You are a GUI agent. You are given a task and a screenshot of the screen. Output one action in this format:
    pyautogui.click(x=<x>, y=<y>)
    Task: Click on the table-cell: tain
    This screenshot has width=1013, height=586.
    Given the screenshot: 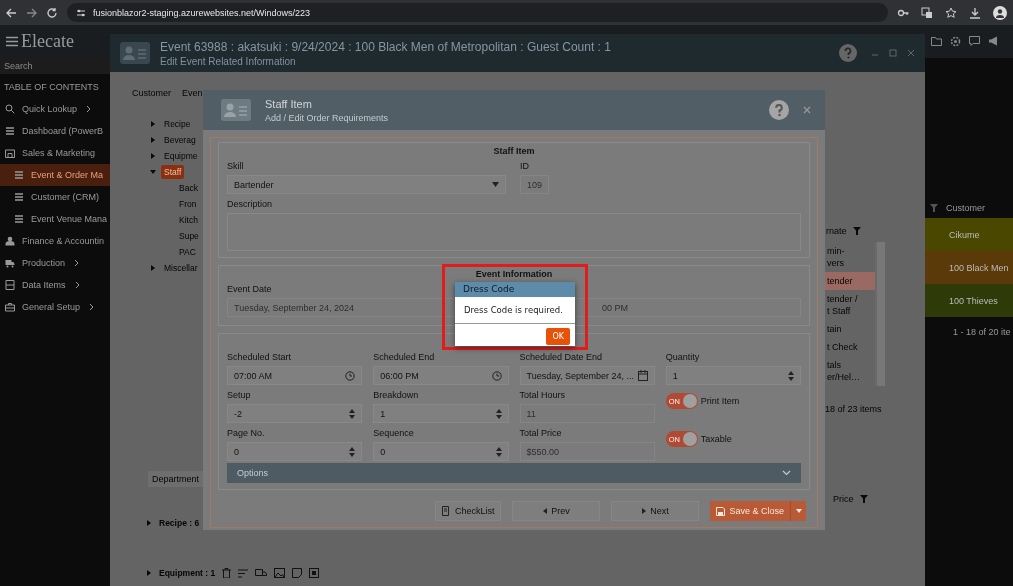 What is the action you would take?
    pyautogui.click(x=850, y=329)
    